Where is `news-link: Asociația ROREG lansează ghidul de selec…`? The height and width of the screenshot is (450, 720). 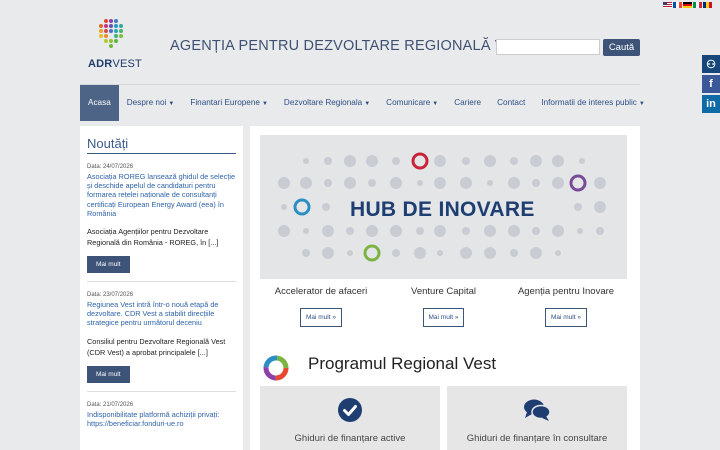 news-link: Asociația ROREG lansează ghidul de selec… is located at coordinates (161, 195).